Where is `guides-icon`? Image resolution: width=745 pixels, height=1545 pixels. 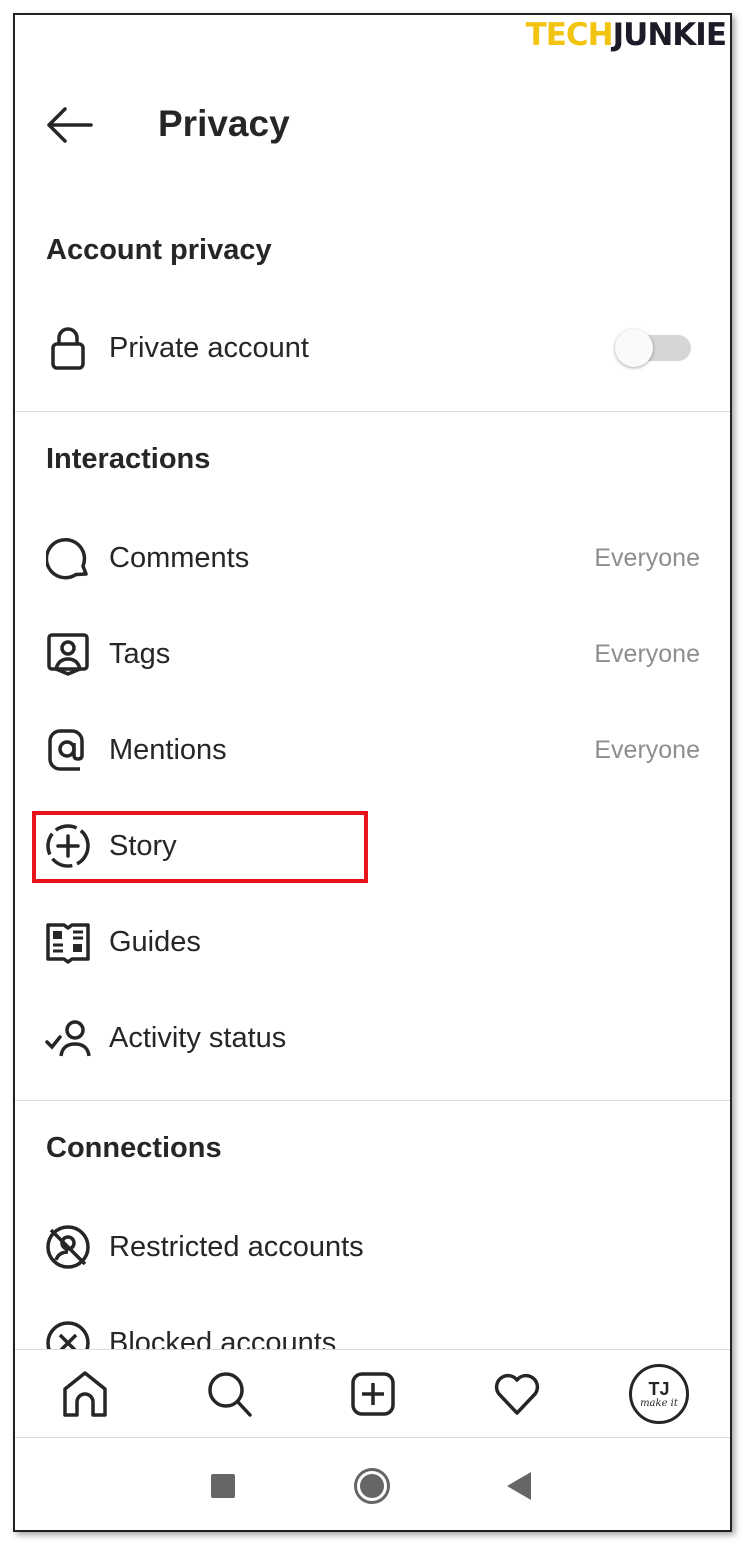
guides-icon is located at coordinates (68, 942).